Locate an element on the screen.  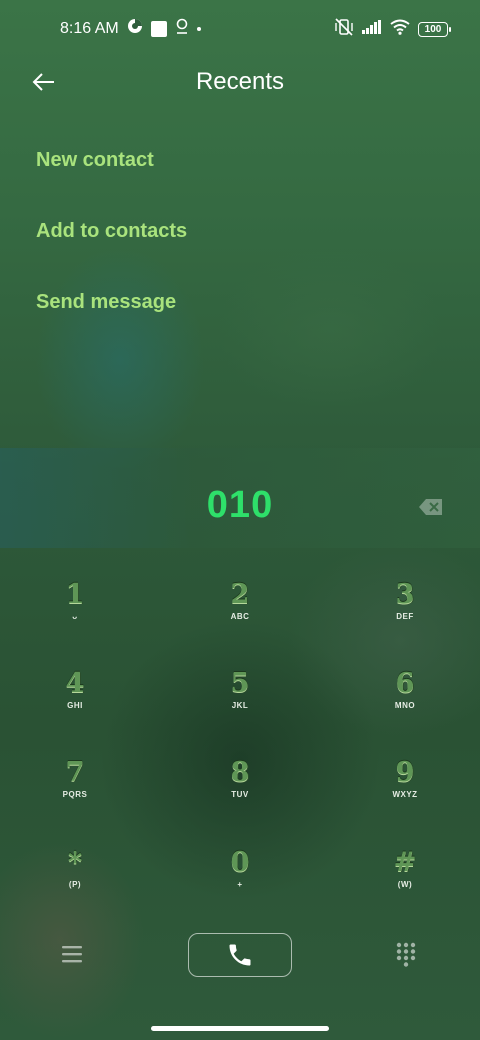
key-letters: WXYZ is located at coordinates (405, 794).